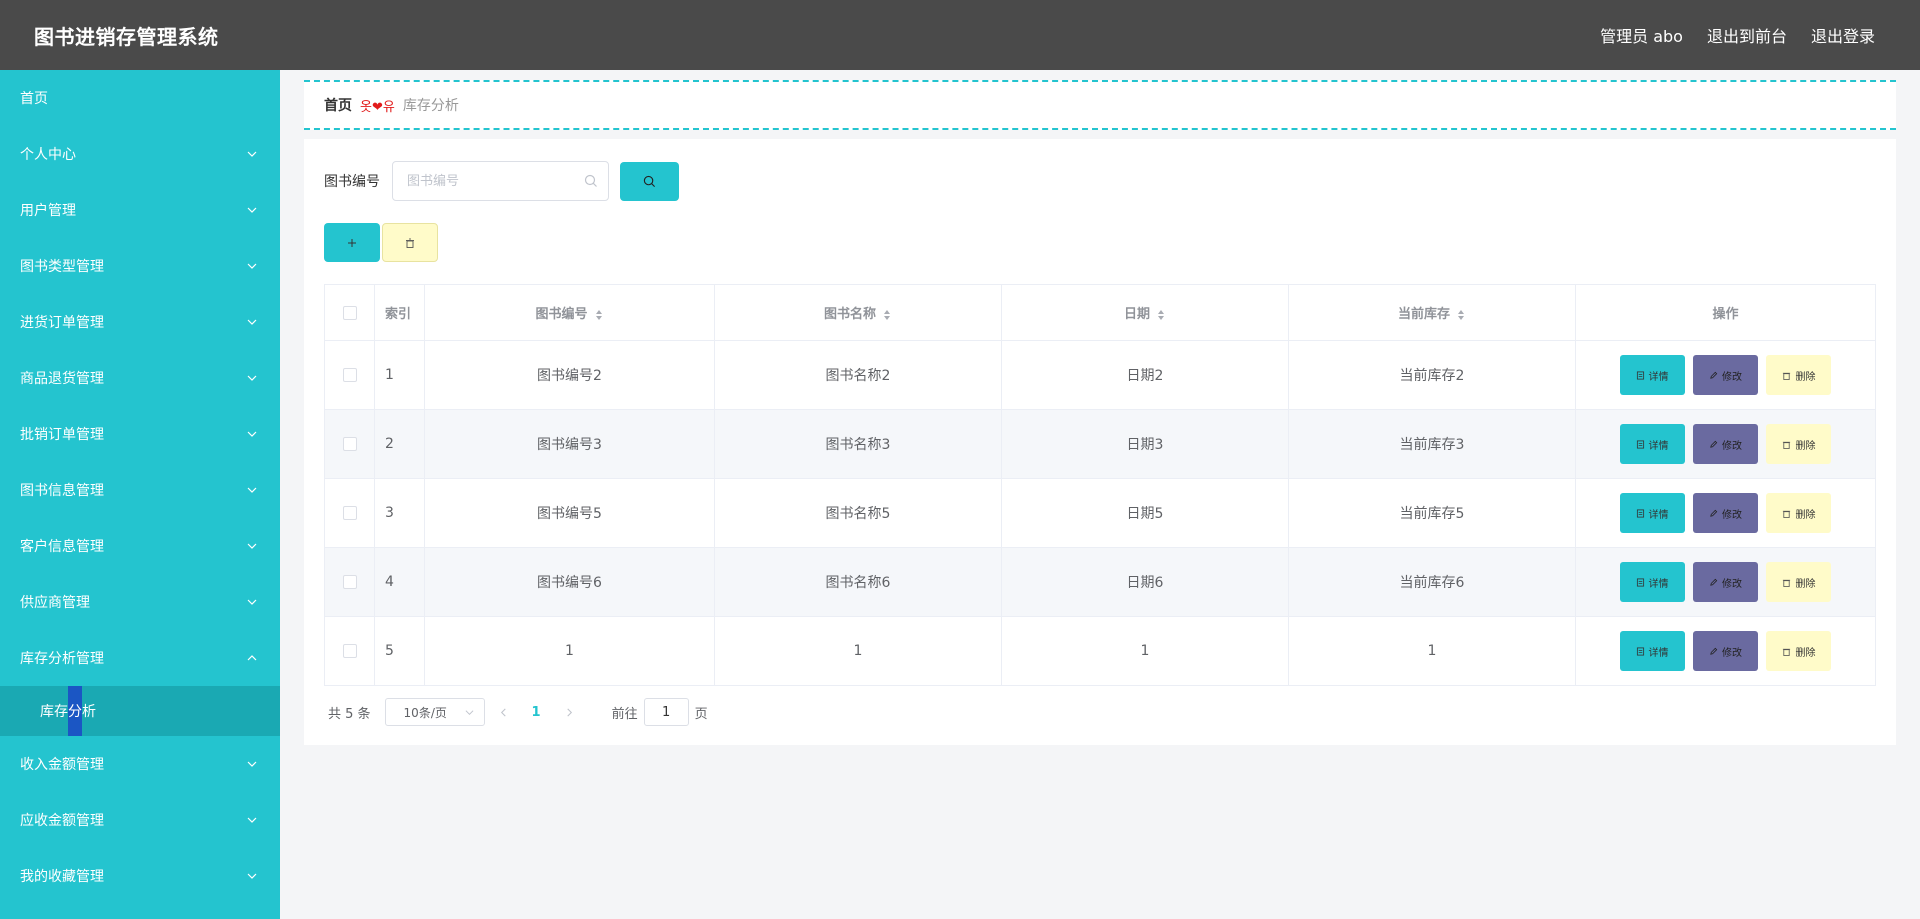 The image size is (1920, 919). What do you see at coordinates (62, 877) in the screenshot?
I see `sidebar-item-label: 我的收藏管理` at bounding box center [62, 877].